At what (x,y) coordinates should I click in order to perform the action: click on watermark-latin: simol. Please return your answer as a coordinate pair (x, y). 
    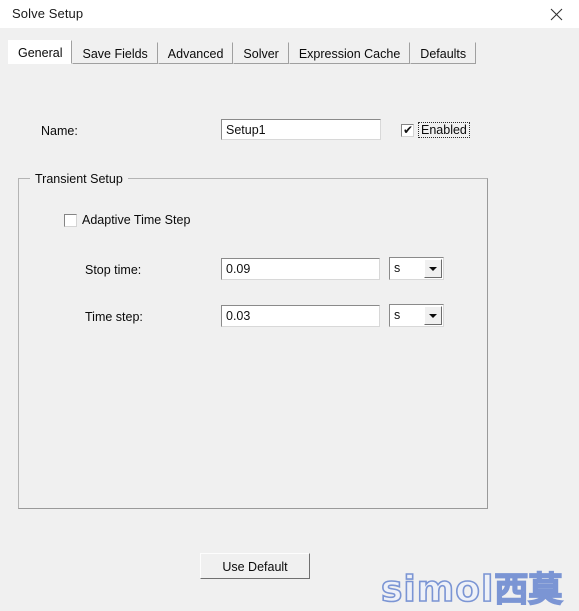
    Looking at the image, I should click on (437, 589).